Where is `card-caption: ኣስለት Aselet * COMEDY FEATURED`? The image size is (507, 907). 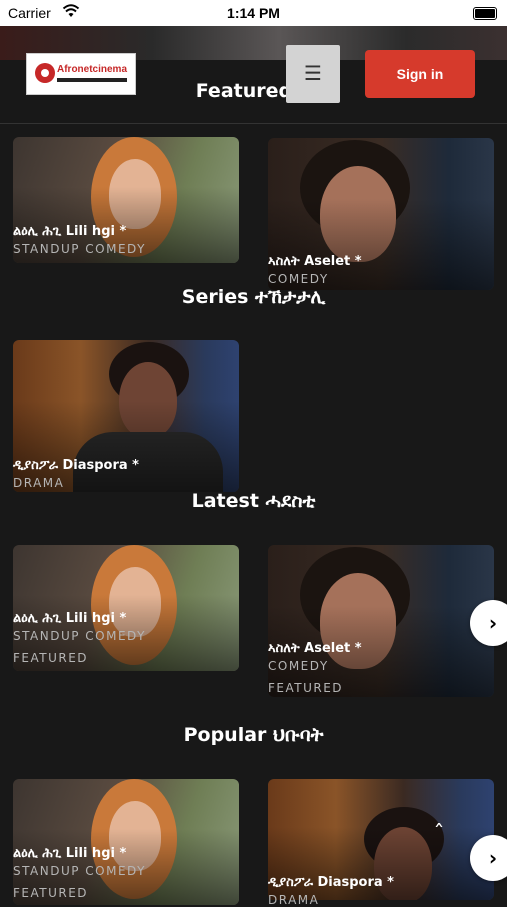
card-caption: ኣስለት Aselet * COMEDY FEATURED is located at coordinates (315, 668).